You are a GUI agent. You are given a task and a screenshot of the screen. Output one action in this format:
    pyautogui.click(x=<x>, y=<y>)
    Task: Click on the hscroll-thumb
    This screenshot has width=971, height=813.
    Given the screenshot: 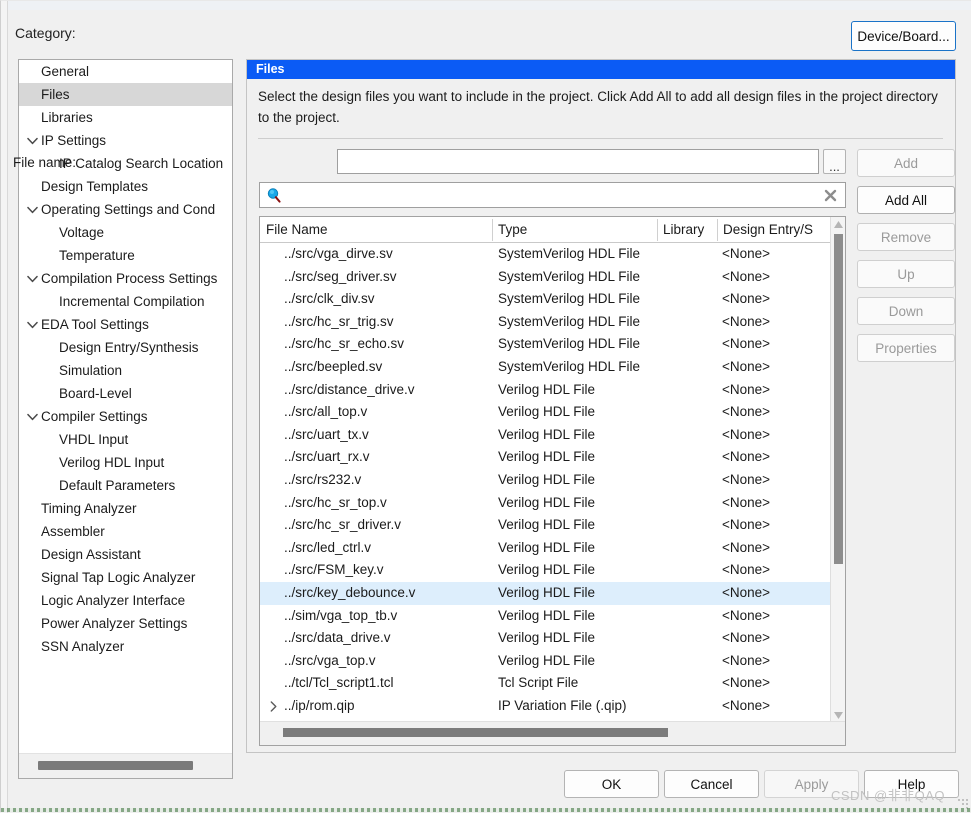 What is the action you would take?
    pyautogui.click(x=475, y=732)
    